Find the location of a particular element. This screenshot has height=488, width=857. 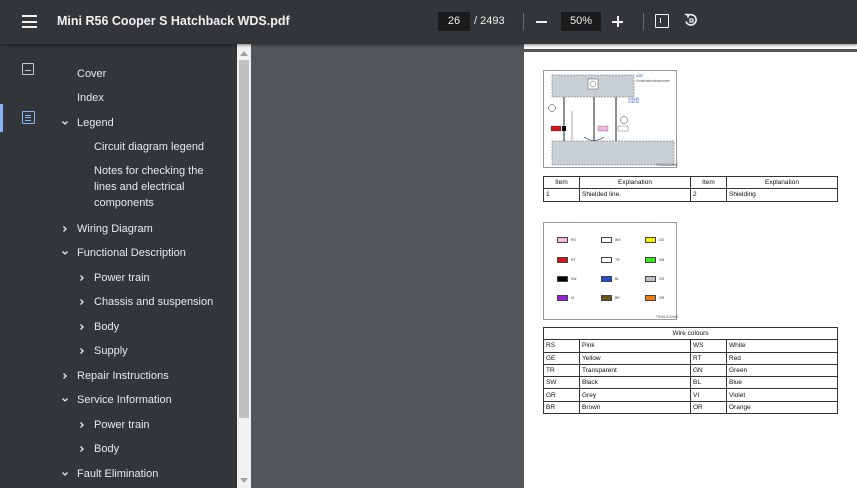

thumbnails-icon is located at coordinates (28, 69).